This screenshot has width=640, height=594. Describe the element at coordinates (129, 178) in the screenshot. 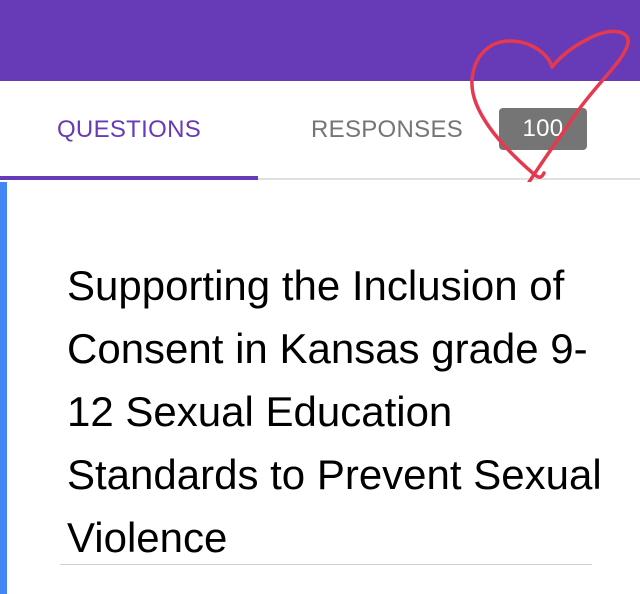

I see `active-tab-indicator` at that location.